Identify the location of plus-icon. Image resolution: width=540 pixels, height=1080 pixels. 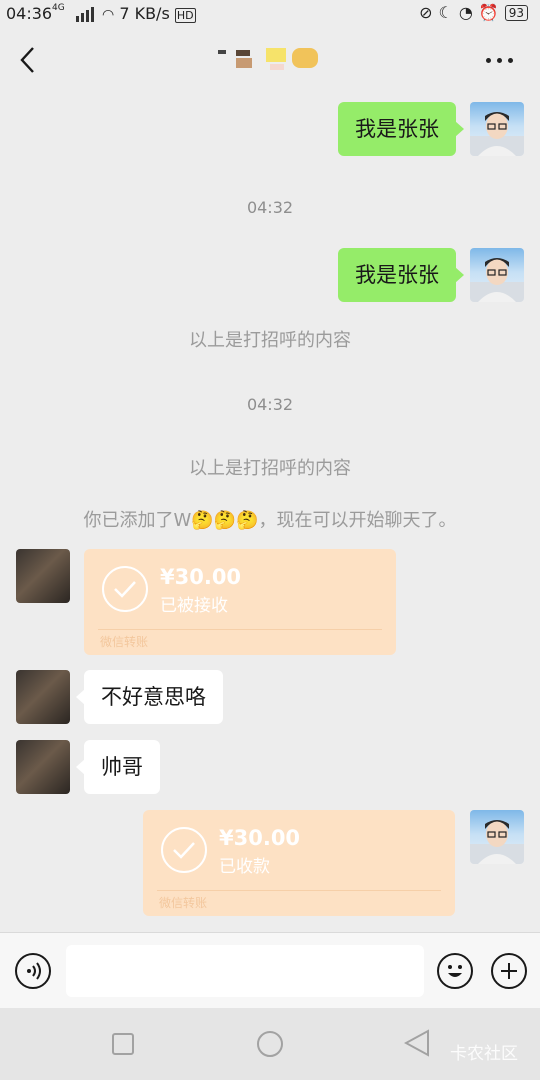
(509, 971).